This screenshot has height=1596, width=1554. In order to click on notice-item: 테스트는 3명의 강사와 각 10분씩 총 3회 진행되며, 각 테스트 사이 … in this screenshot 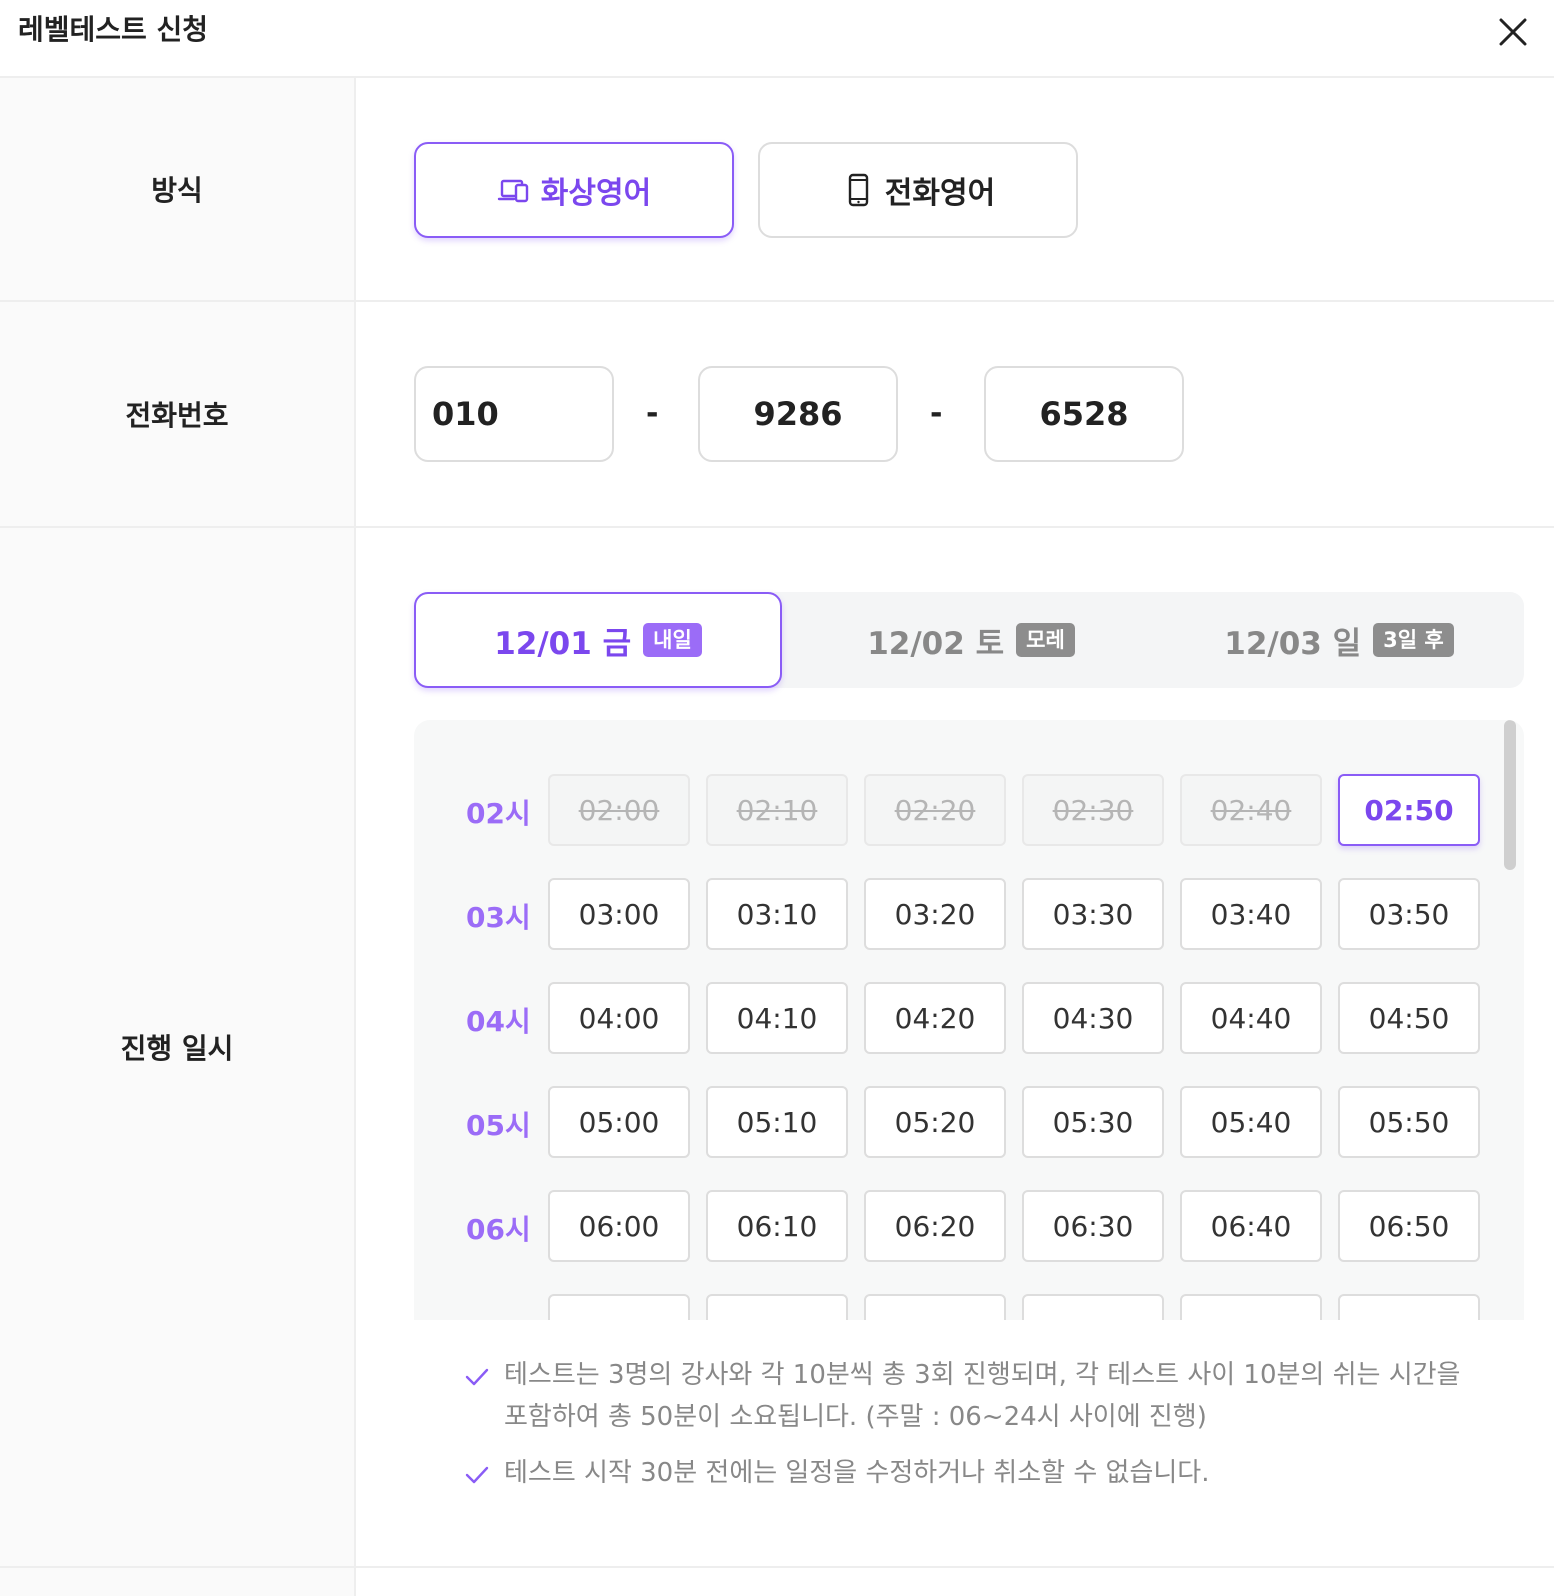, I will do `click(964, 1396)`.